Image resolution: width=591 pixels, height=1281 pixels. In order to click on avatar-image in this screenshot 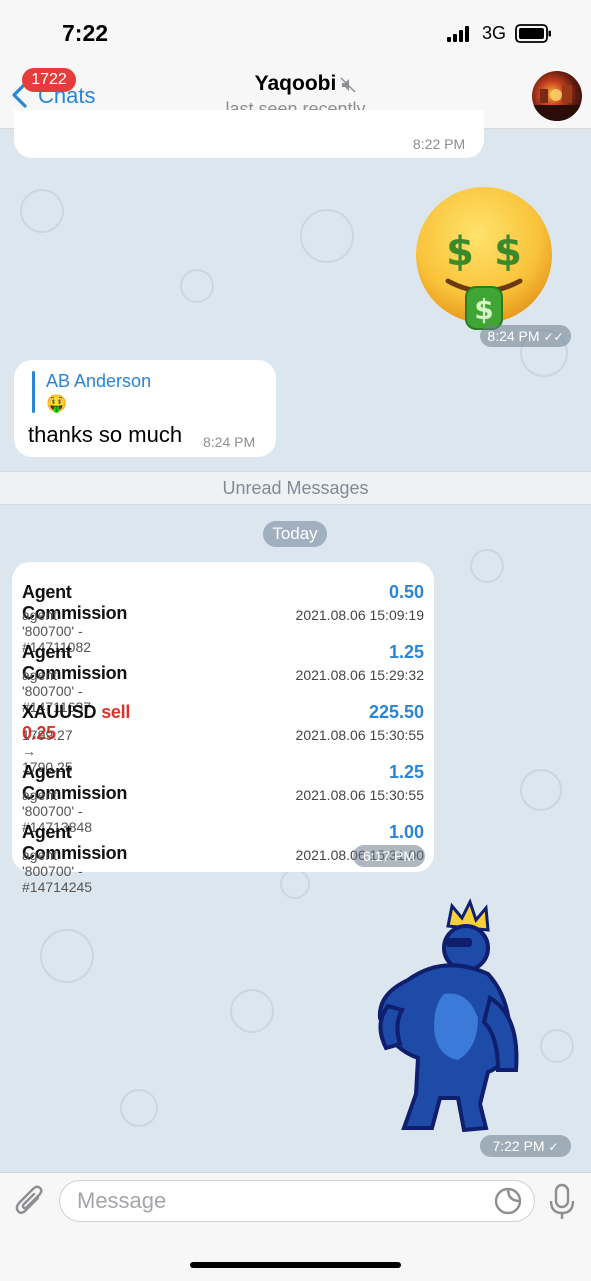, I will do `click(557, 103)`.